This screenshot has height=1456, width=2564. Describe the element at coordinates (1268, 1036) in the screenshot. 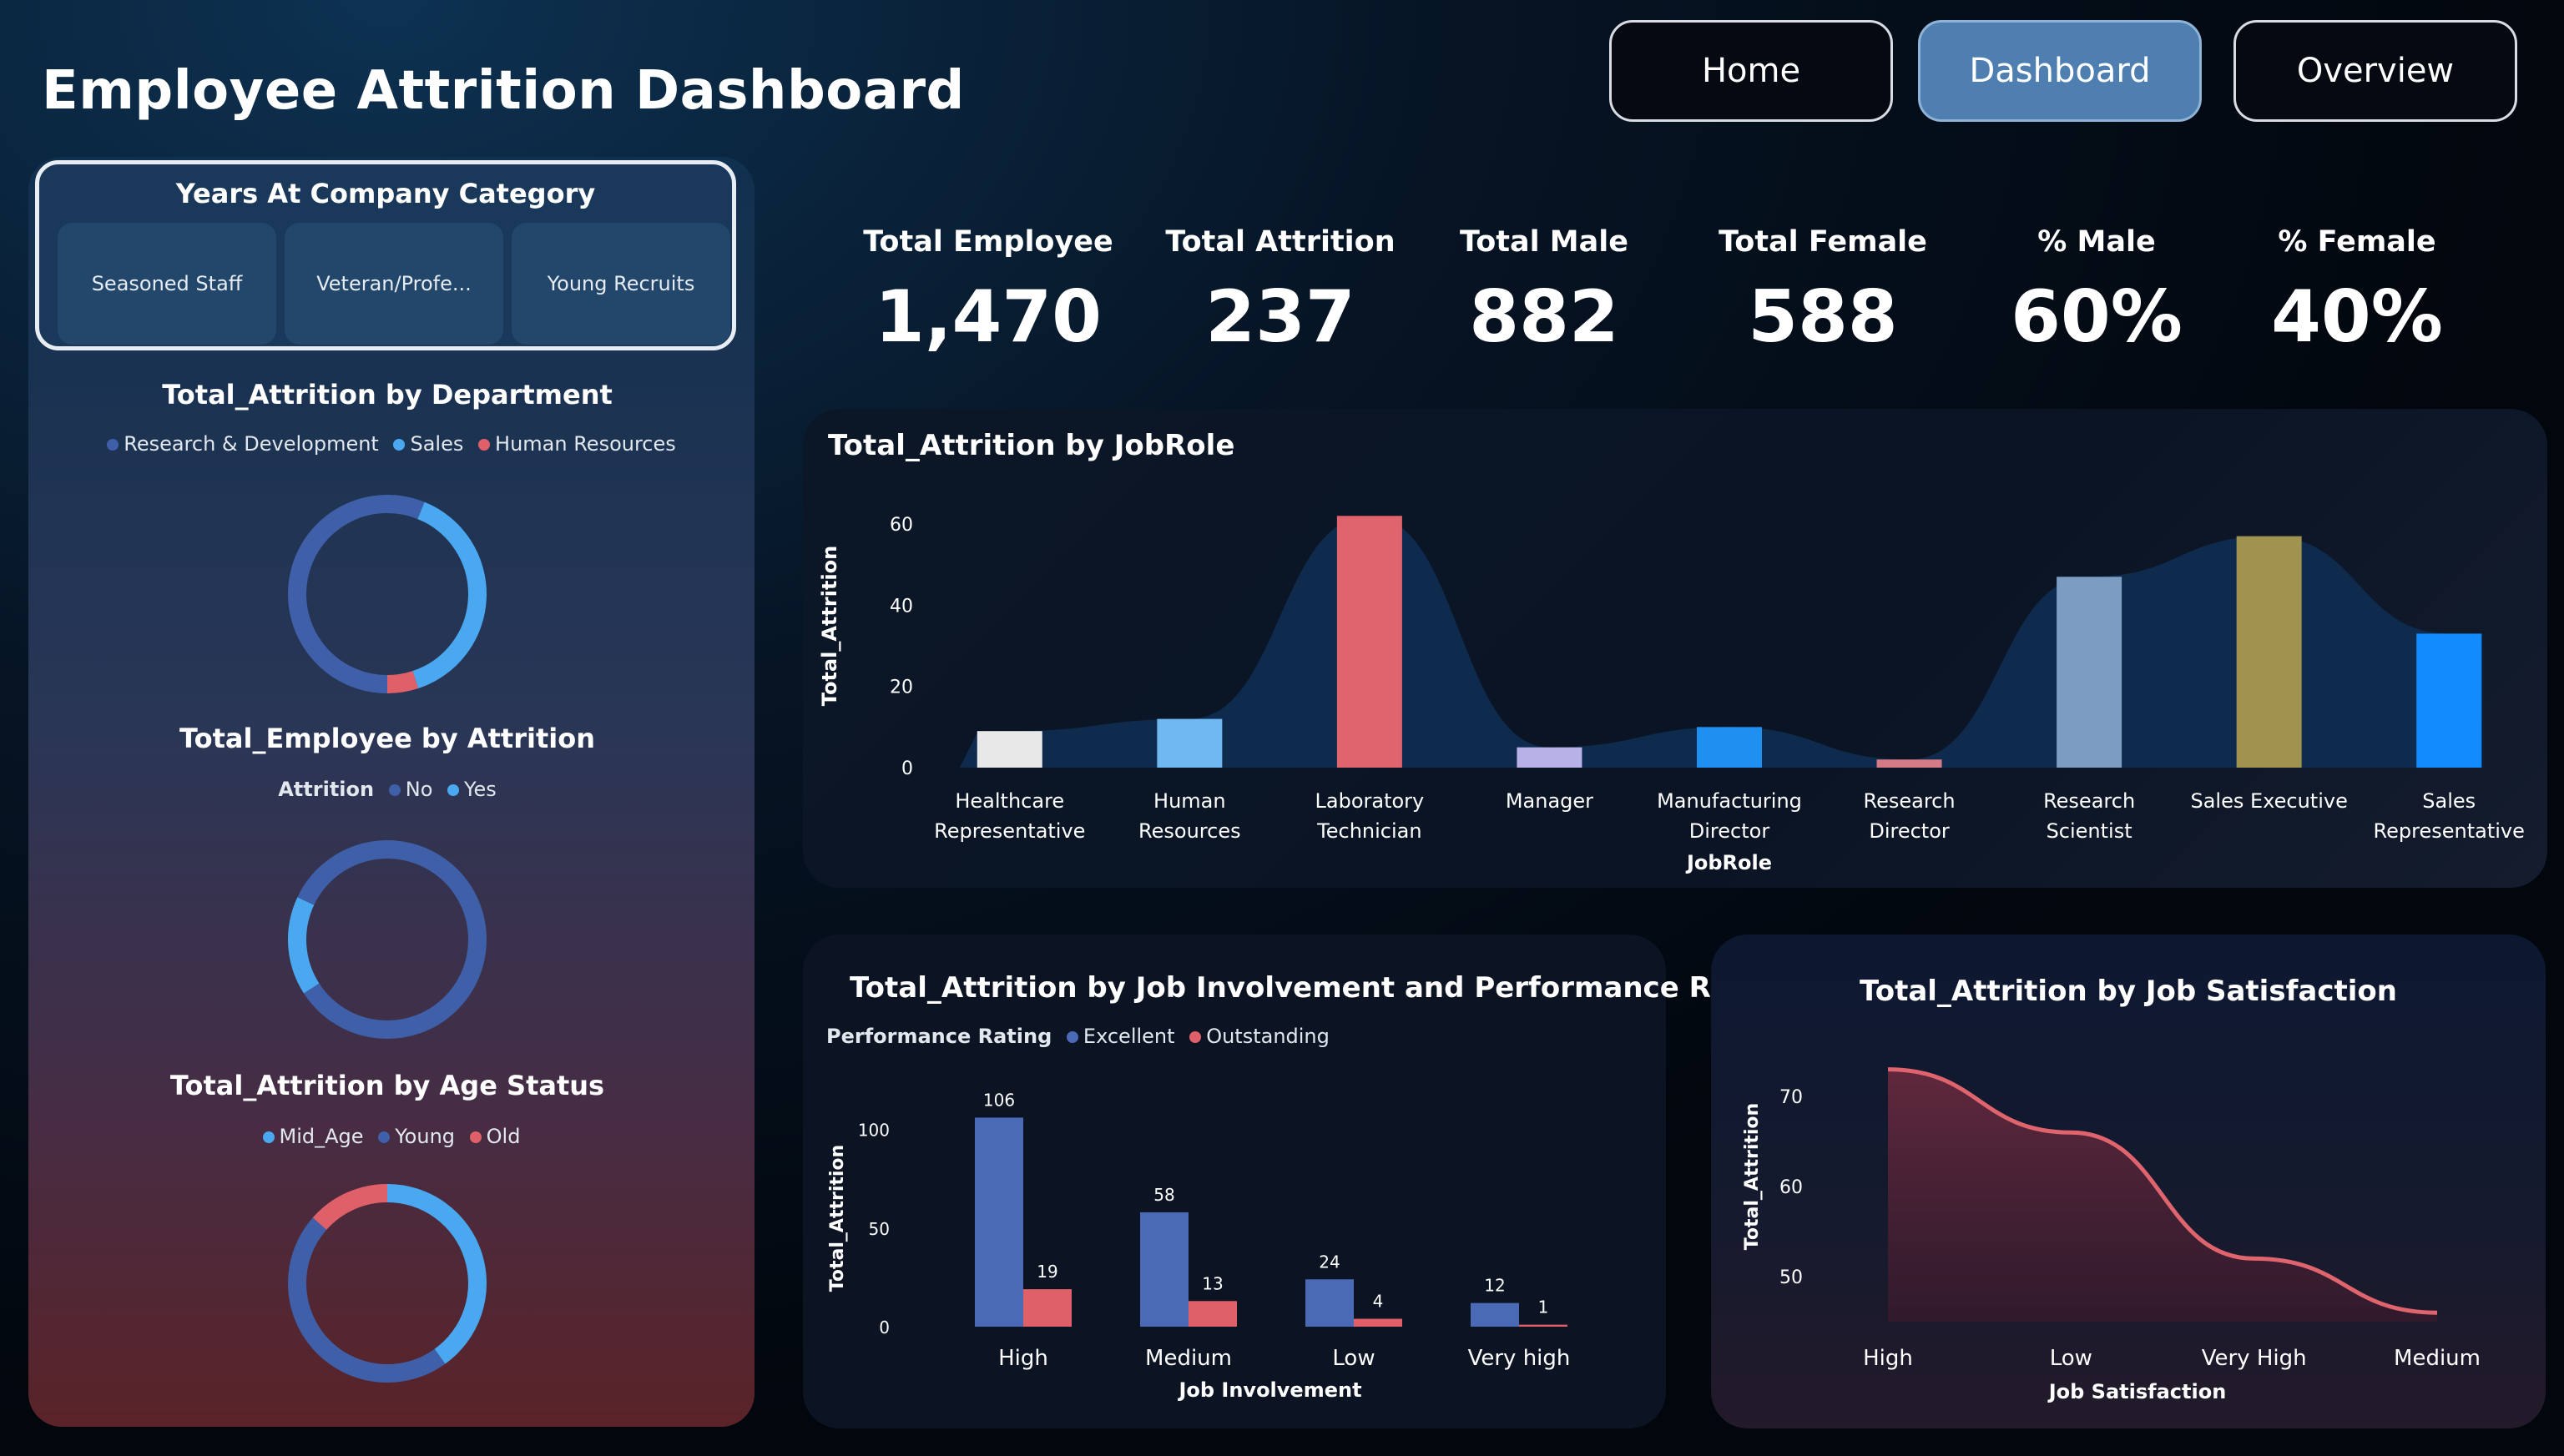

I see `legend-label: Outstanding` at that location.